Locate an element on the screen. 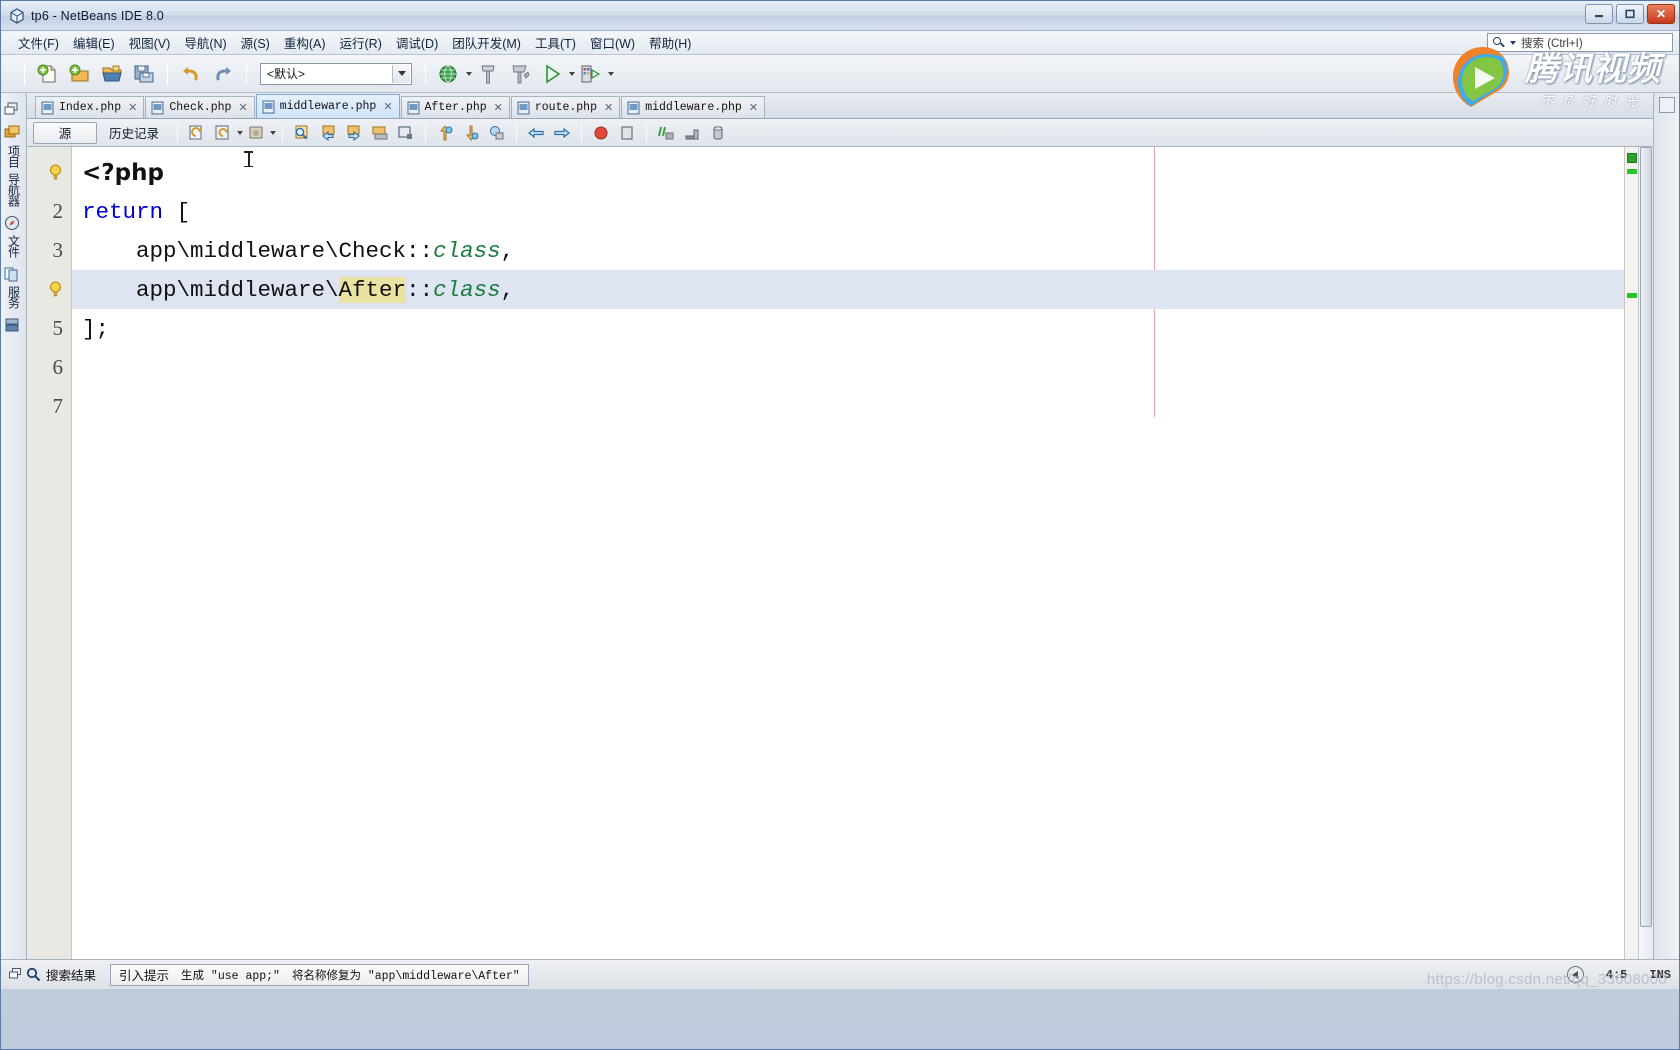  gutter-line-5: 5 is located at coordinates (49, 328).